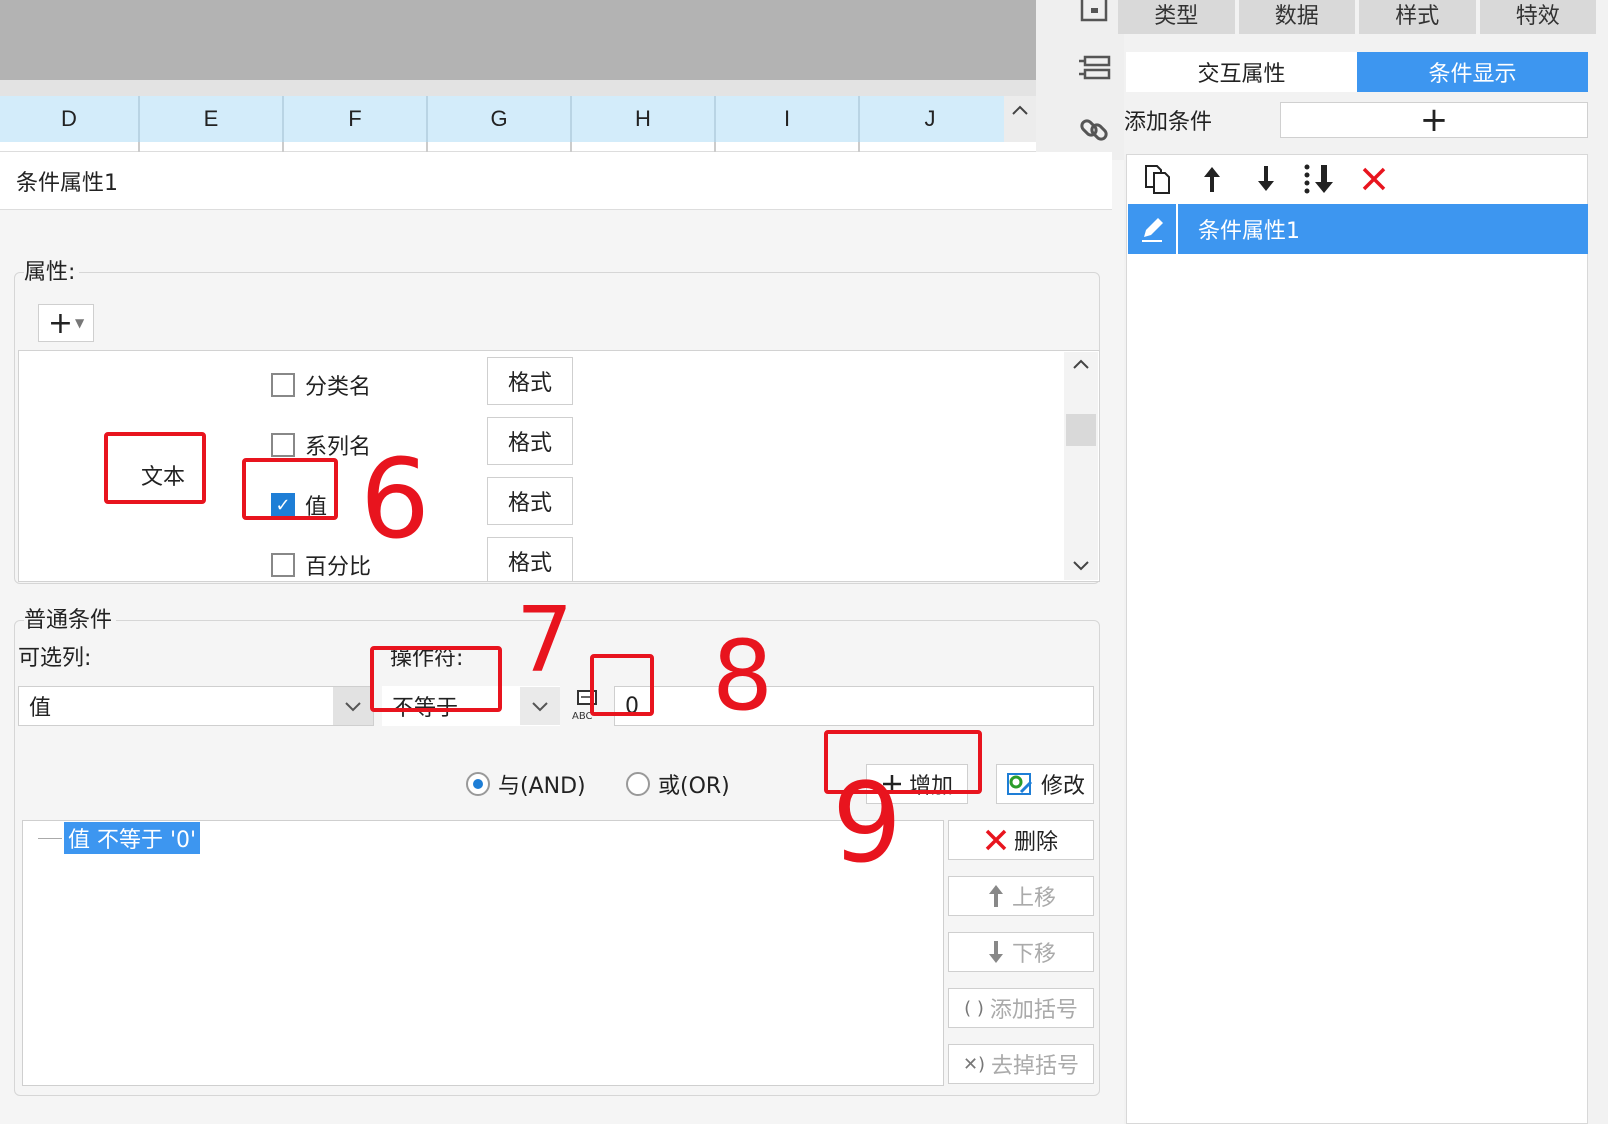 This screenshot has width=1608, height=1124. I want to click on panel-title-text: 条件属性1, so click(67, 183).